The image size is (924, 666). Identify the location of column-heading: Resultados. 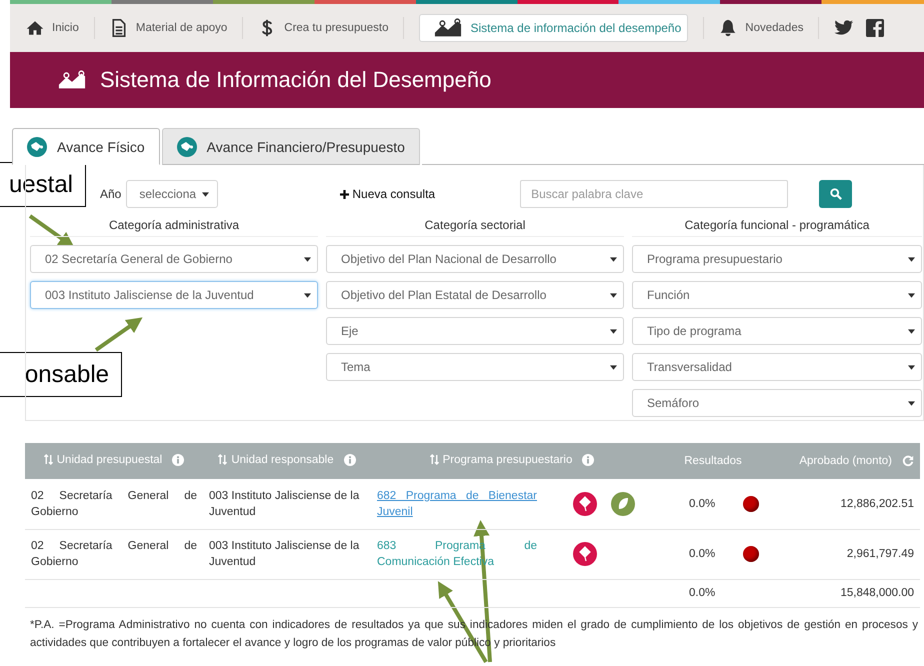
(713, 461).